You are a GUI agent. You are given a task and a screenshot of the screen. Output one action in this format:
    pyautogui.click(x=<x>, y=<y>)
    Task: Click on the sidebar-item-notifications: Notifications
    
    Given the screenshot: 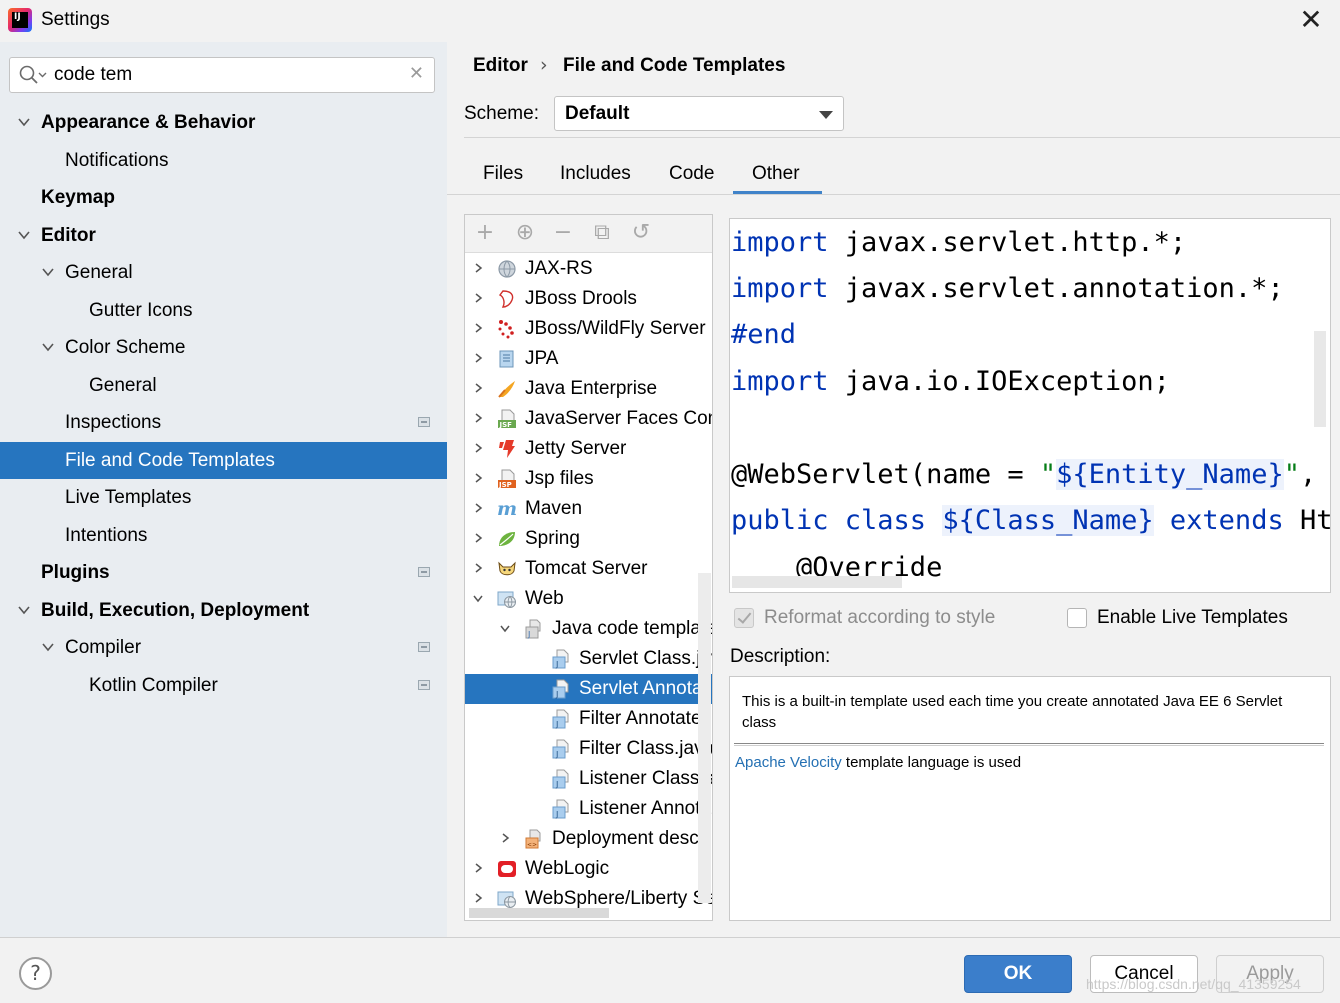 What is the action you would take?
    pyautogui.click(x=223, y=160)
    